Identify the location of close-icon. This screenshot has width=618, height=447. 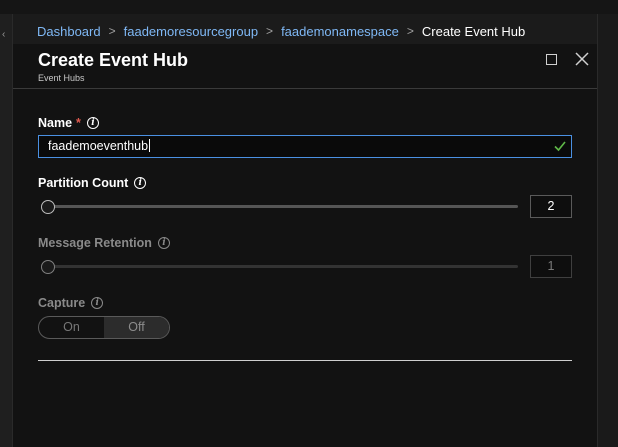
(582, 59).